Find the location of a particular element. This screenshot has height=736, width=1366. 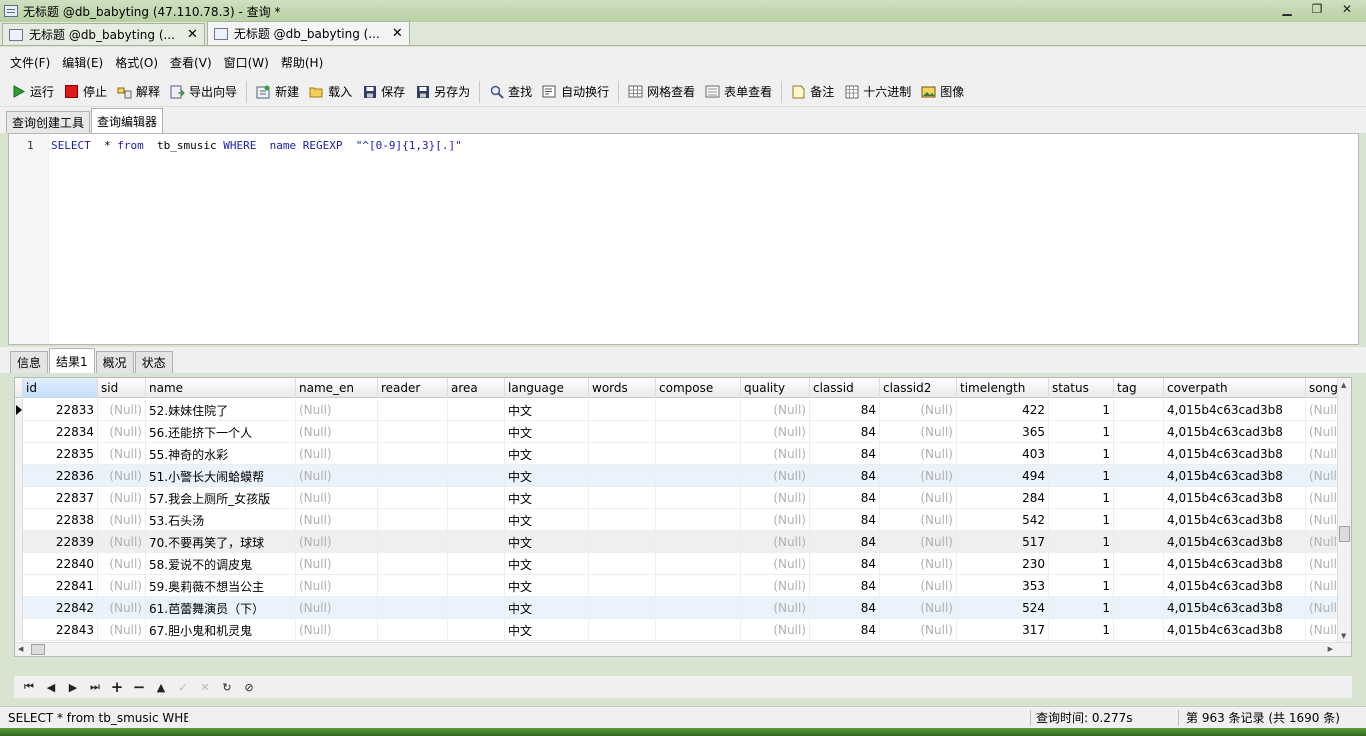

add-record-icon: + is located at coordinates (117, 687).